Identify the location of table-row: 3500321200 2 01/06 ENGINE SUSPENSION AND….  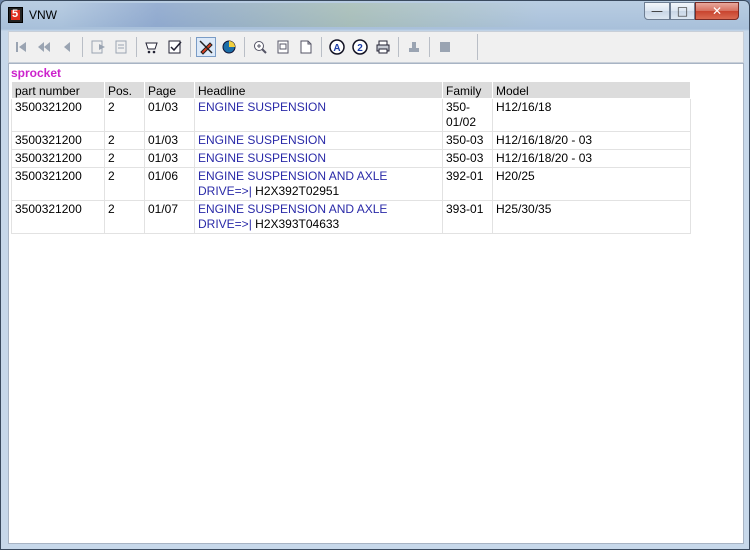
(351, 184).